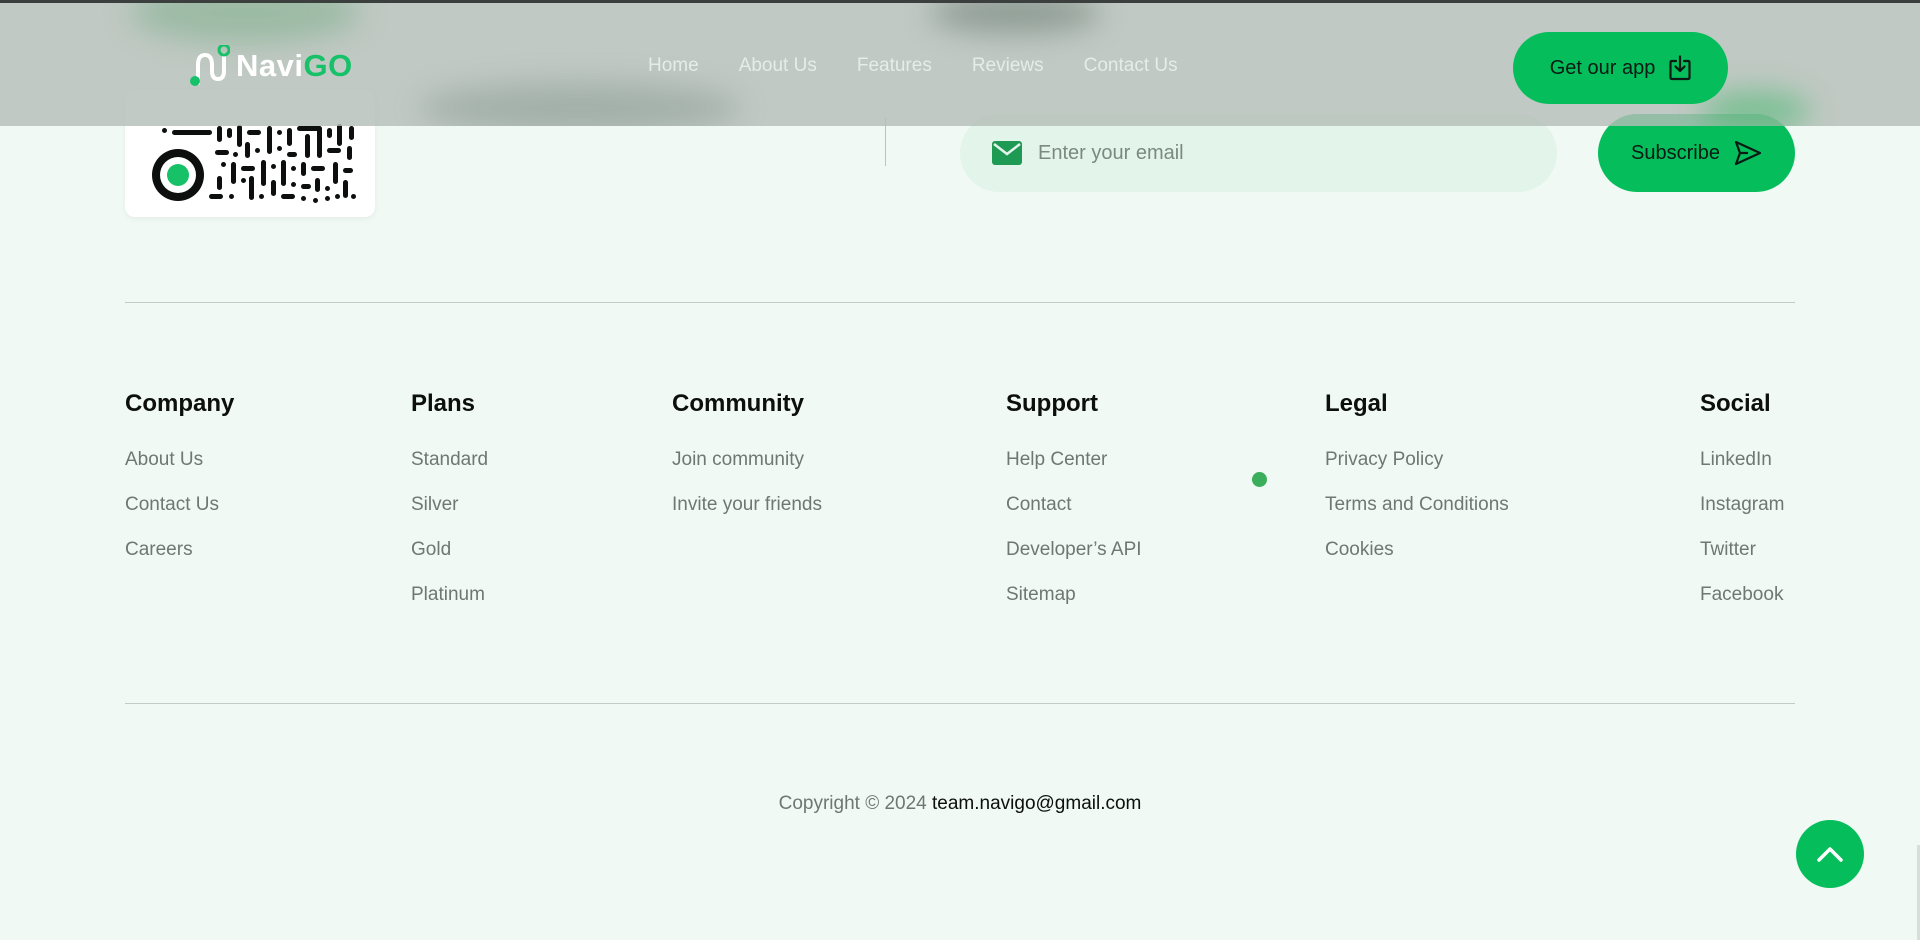  I want to click on get-app-button-label: Get our app, so click(1602, 67).